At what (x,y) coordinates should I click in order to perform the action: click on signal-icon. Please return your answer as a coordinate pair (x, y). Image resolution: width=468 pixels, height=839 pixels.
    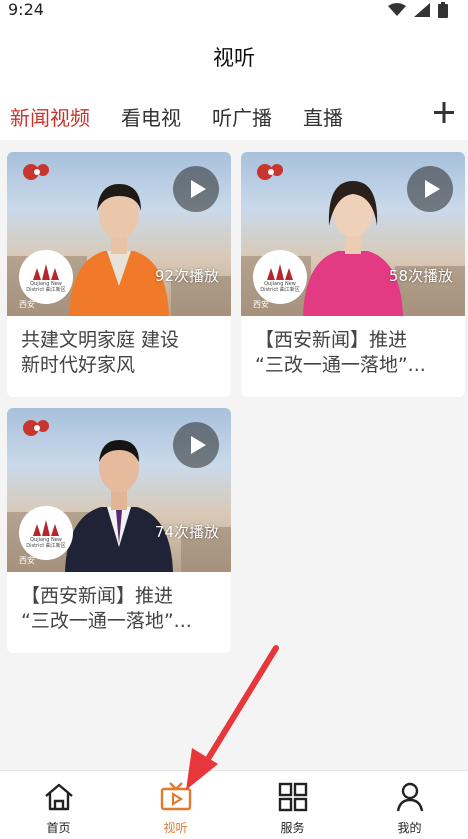
    Looking at the image, I should click on (422, 10).